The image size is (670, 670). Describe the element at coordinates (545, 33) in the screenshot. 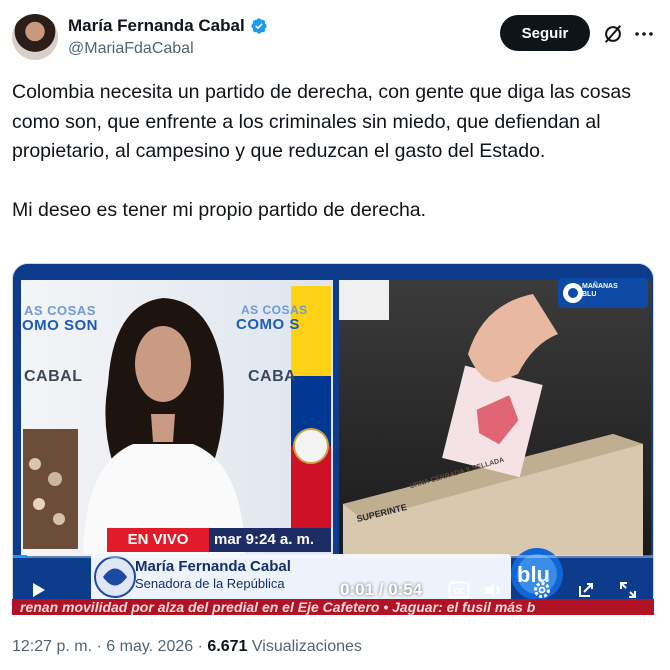

I see `follow-button: Seguir` at that location.